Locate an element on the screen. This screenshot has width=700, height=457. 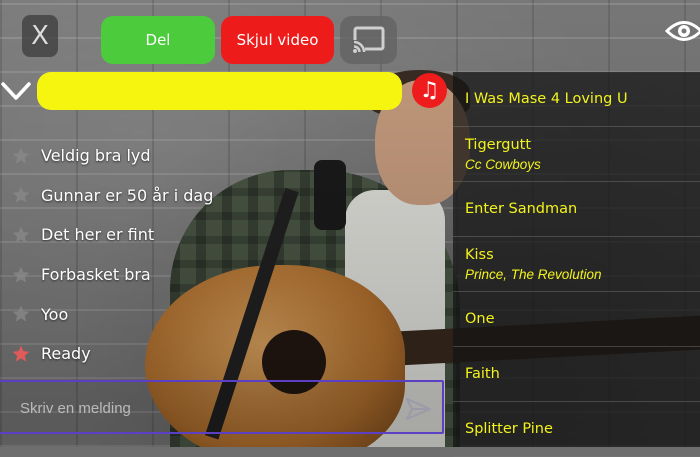
song-item: Tigergutt Cc Cowboys is located at coordinates (576, 154).